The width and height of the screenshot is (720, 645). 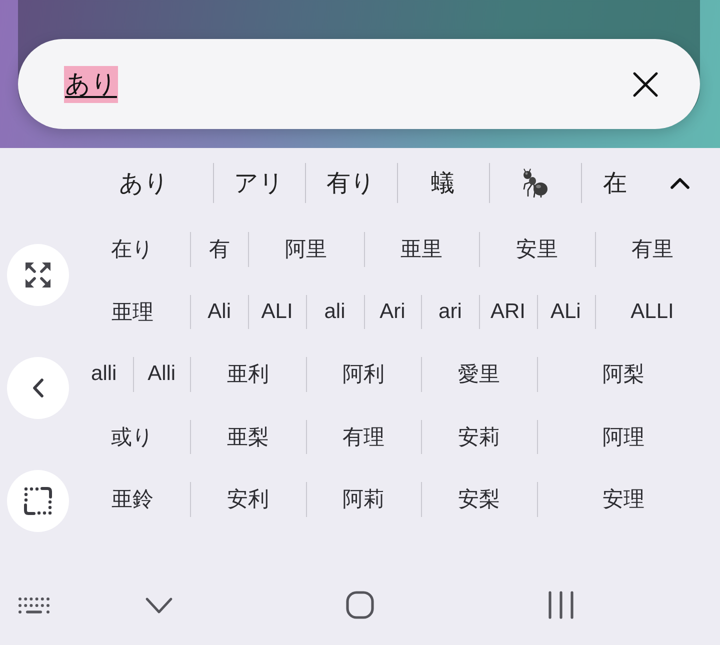 What do you see at coordinates (623, 499) in the screenshot?
I see `candidate-button: 安理` at bounding box center [623, 499].